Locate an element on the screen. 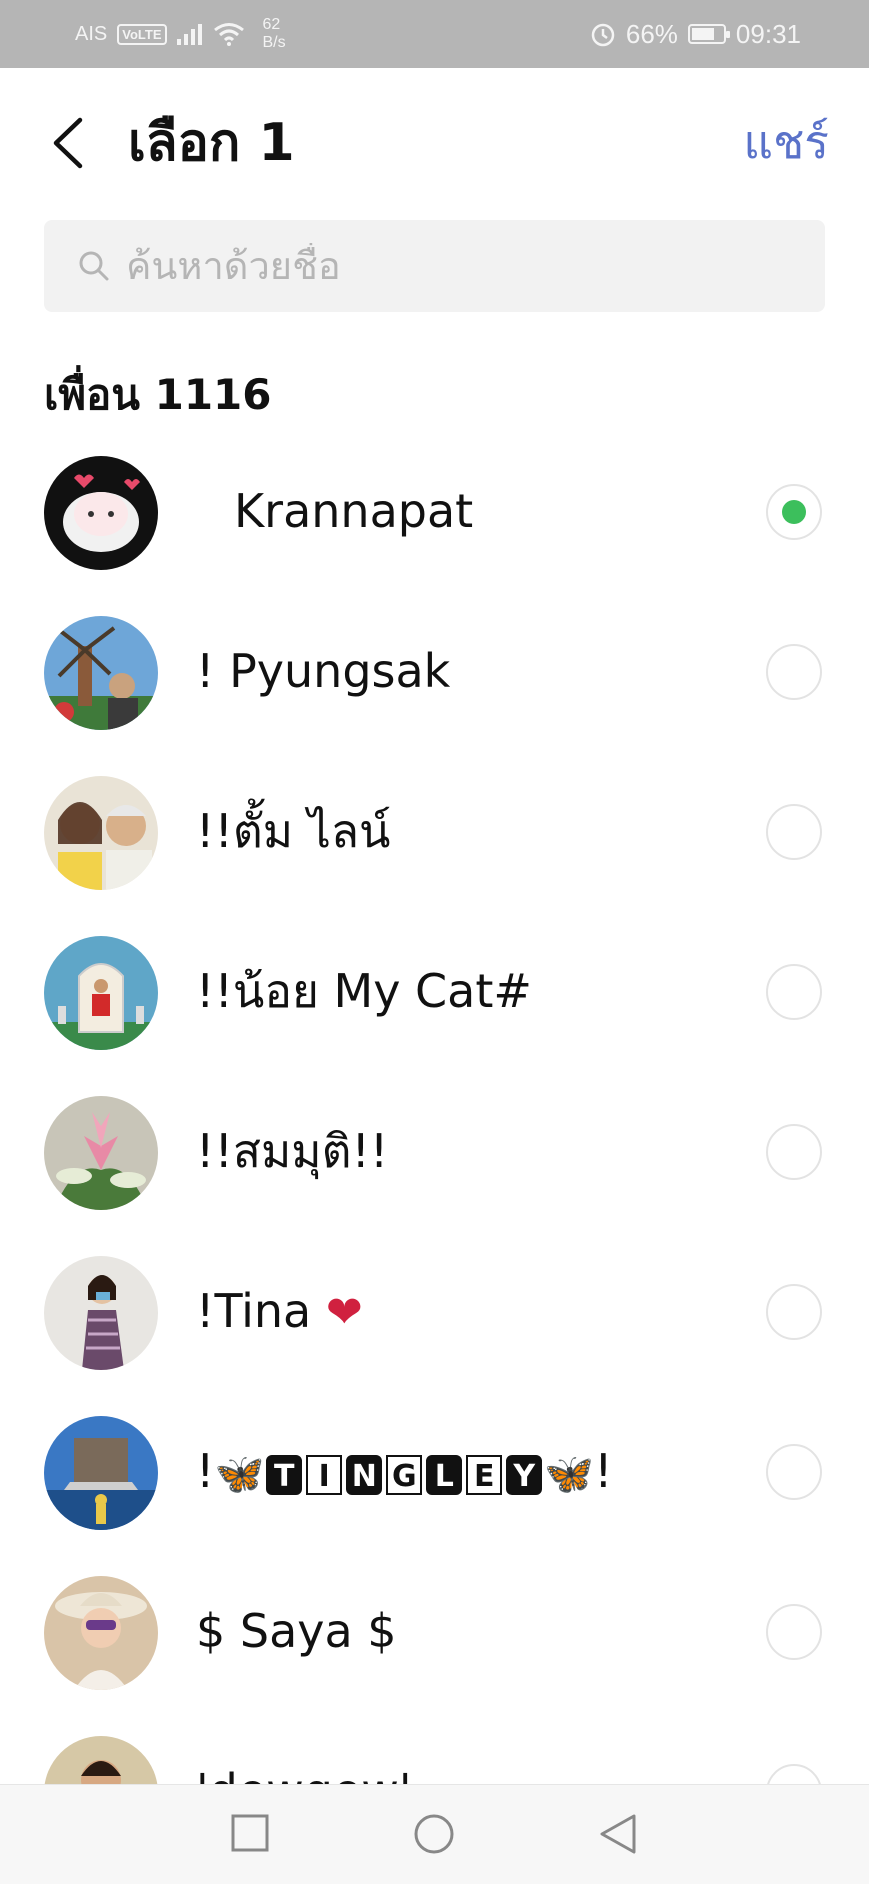 The width and height of the screenshot is (869, 1884). wifi-icon is located at coordinates (228, 34).